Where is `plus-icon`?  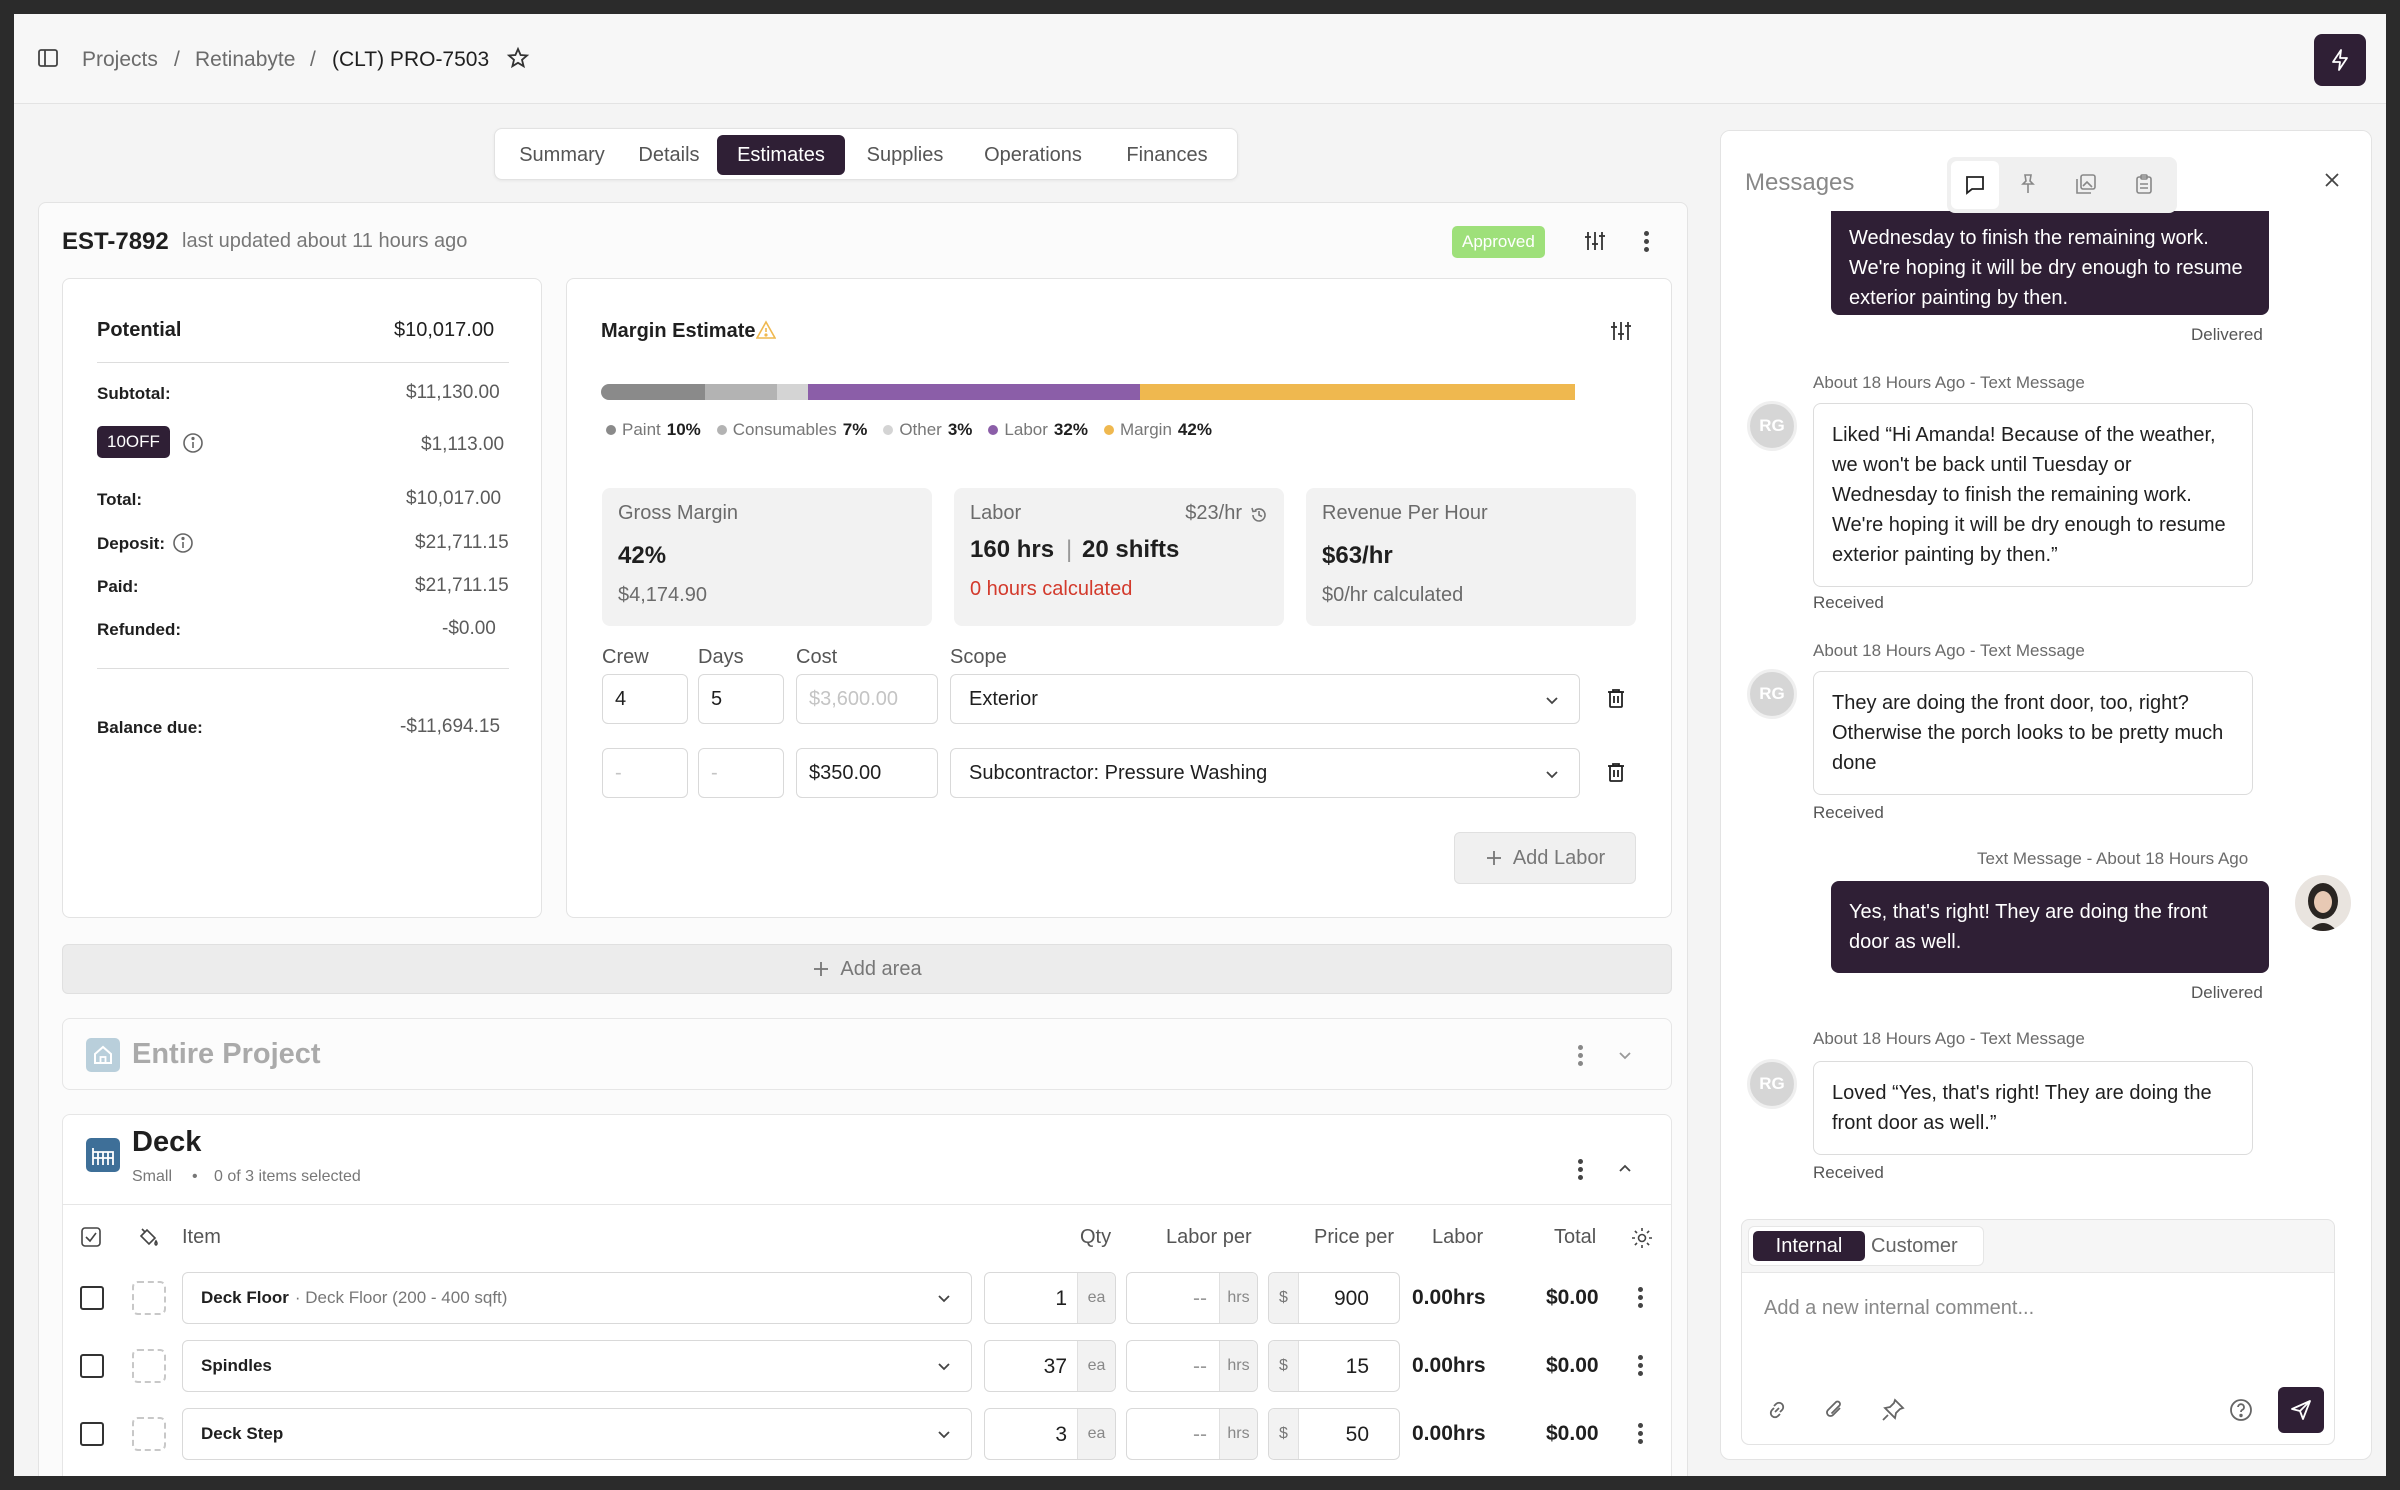 plus-icon is located at coordinates (821, 969).